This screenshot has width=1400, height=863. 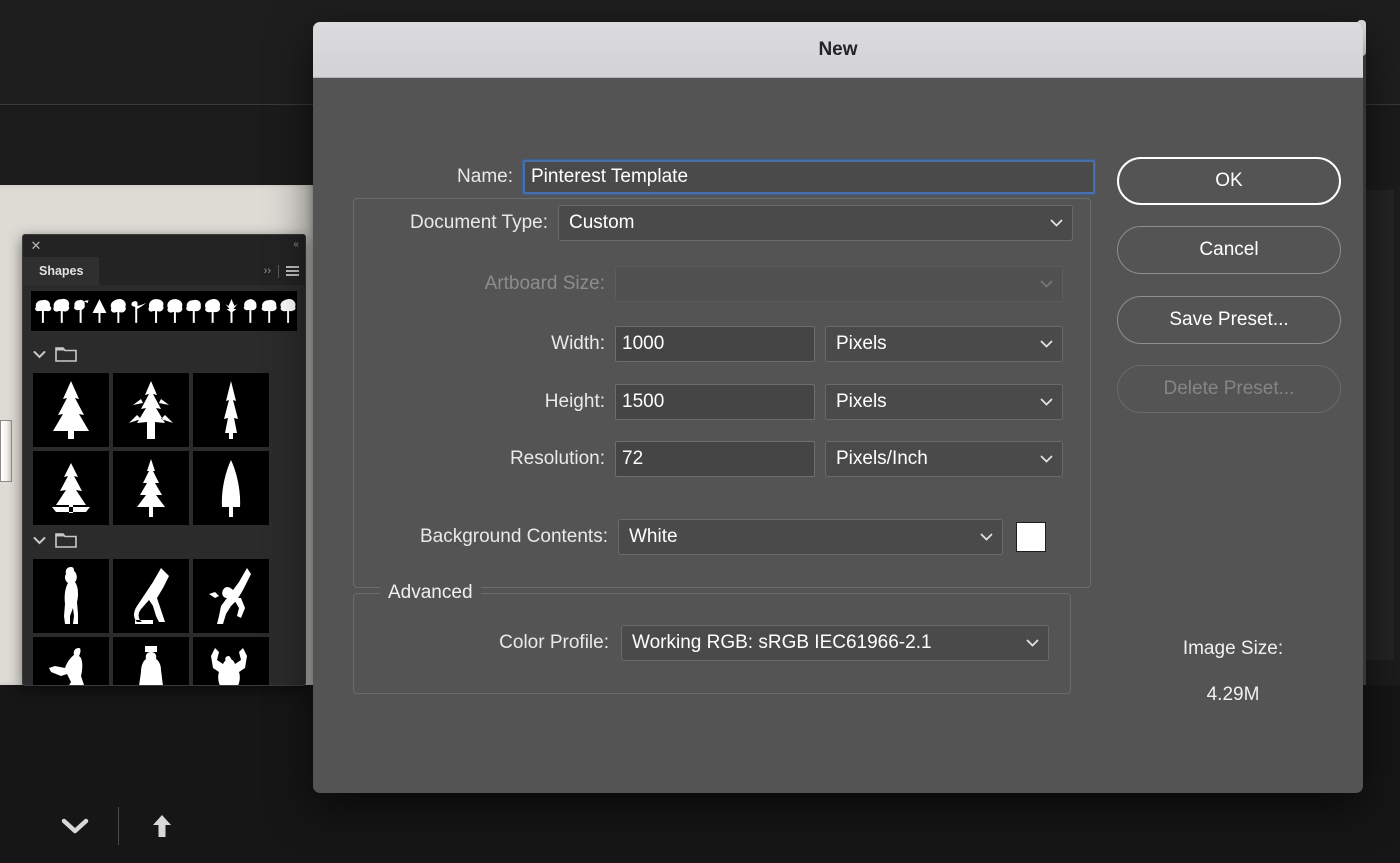 I want to click on cancel-button: Cancel, so click(x=1229, y=250).